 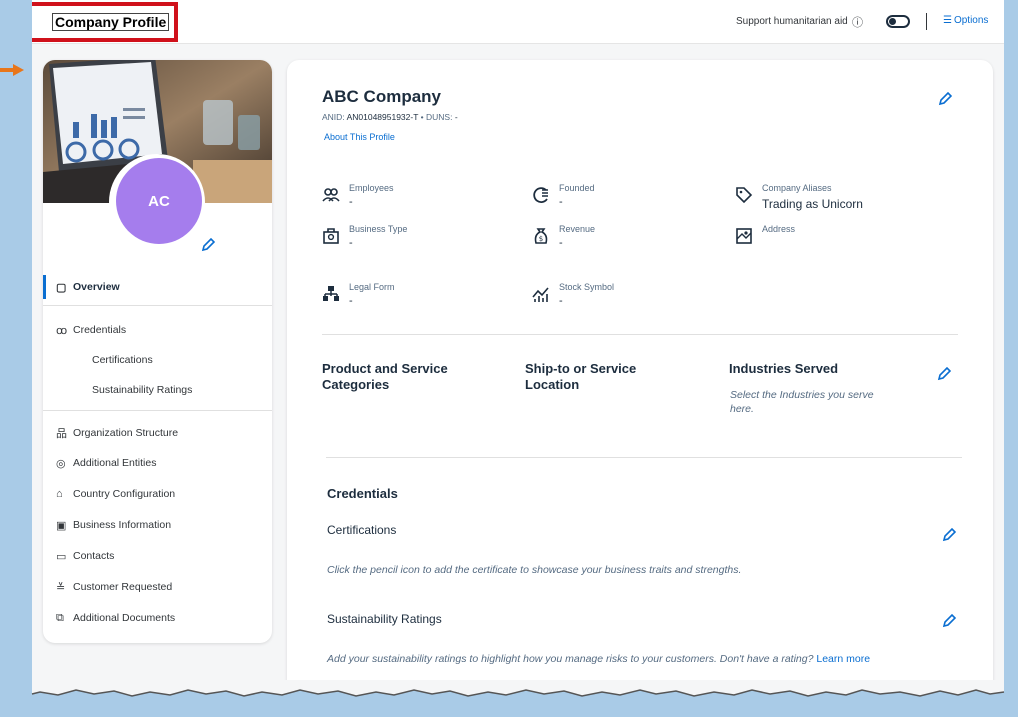 I want to click on sidebar-item-business-information: ▣ Business Information, so click(x=157, y=525).